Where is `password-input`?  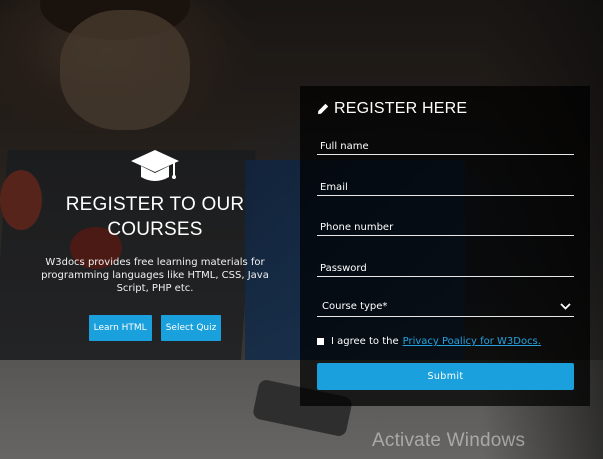
password-input is located at coordinates (445, 268).